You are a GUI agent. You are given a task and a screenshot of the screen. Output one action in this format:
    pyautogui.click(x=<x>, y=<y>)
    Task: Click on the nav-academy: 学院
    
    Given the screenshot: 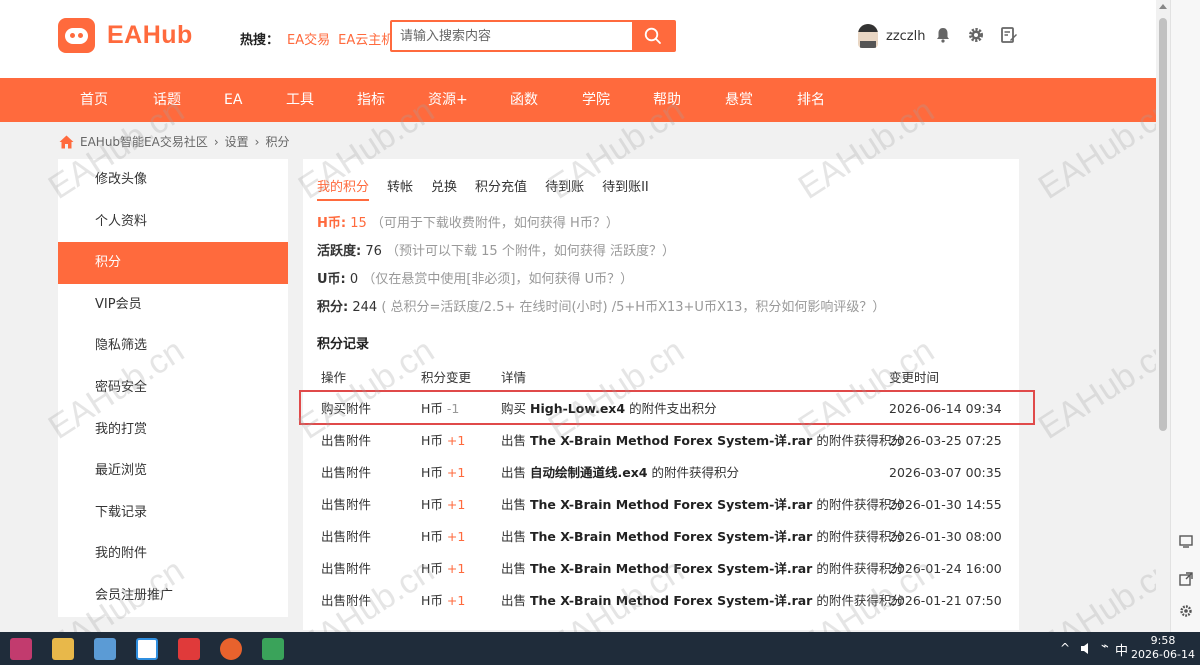 What is the action you would take?
    pyautogui.click(x=596, y=100)
    